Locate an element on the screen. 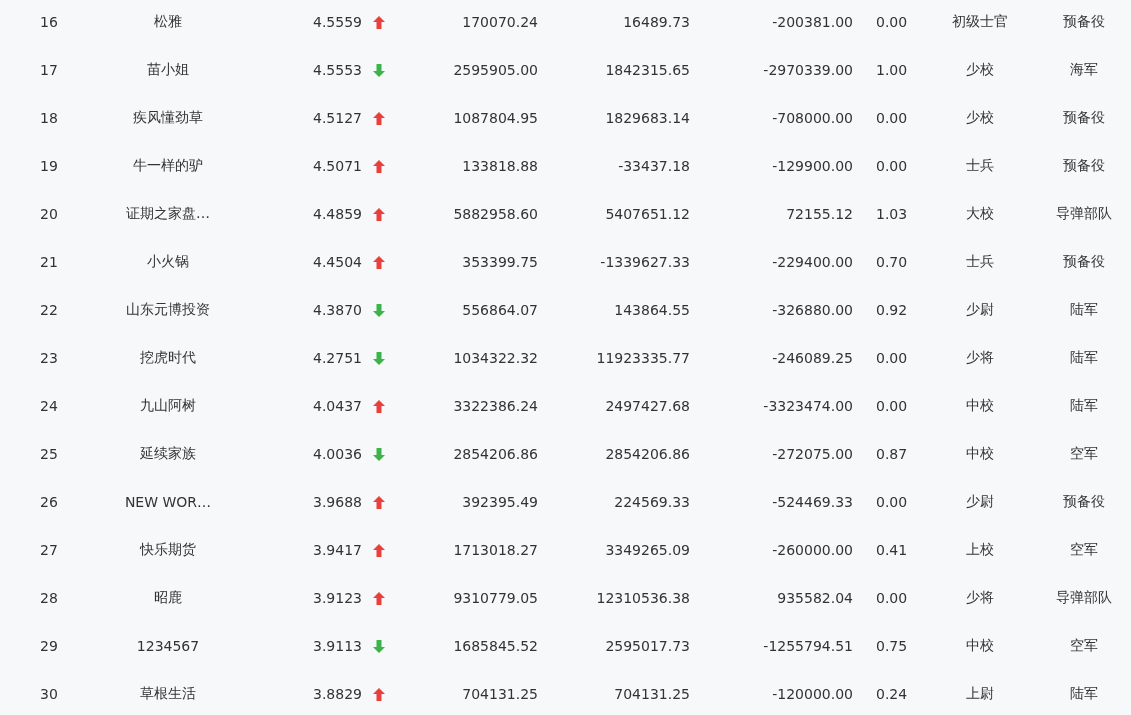 The height and width of the screenshot is (715, 1131). table-cell-text: 1829683.14 is located at coordinates (647, 118).